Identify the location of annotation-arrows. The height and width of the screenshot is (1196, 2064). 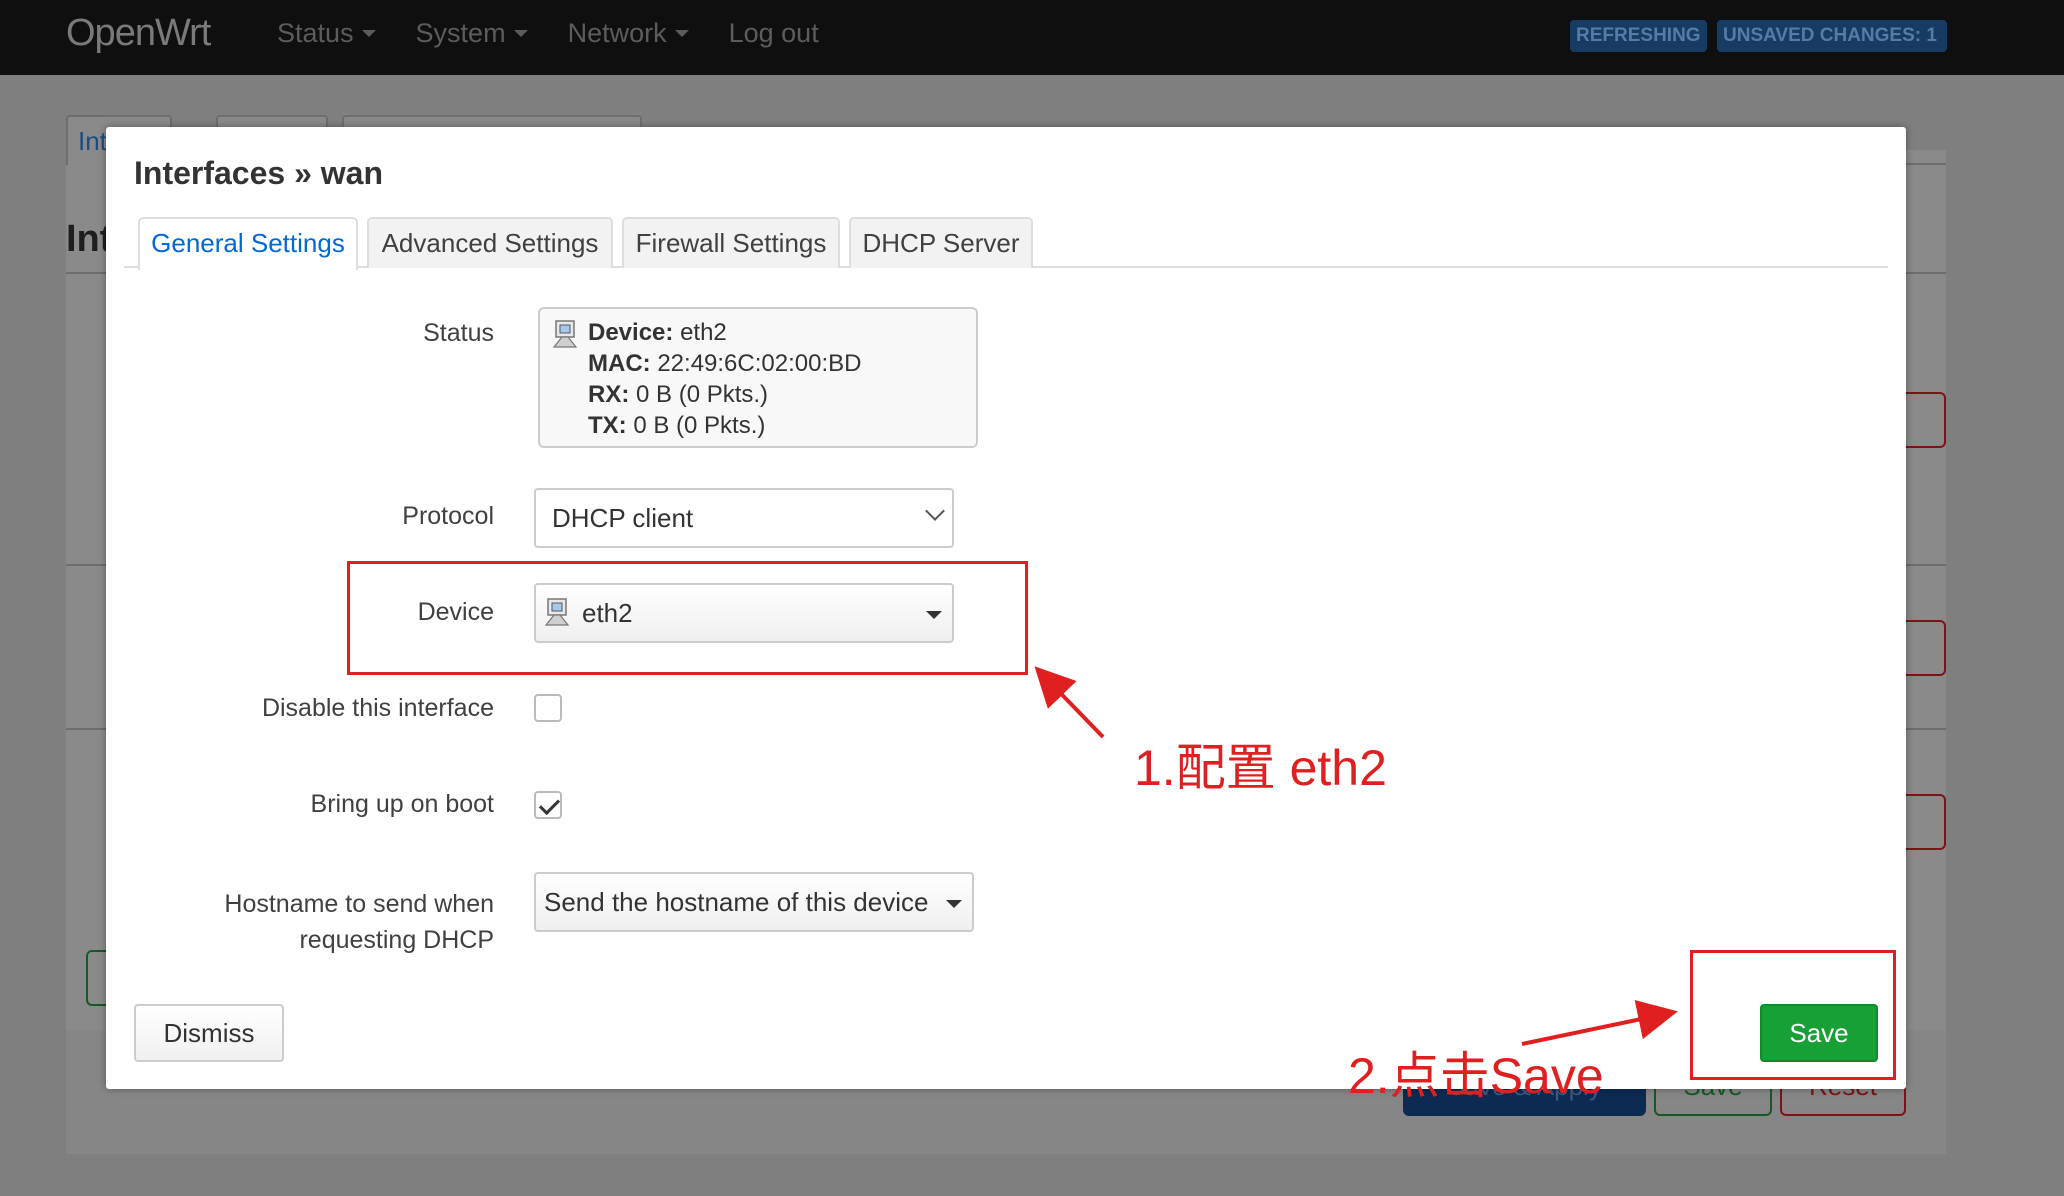
(1356, 856).